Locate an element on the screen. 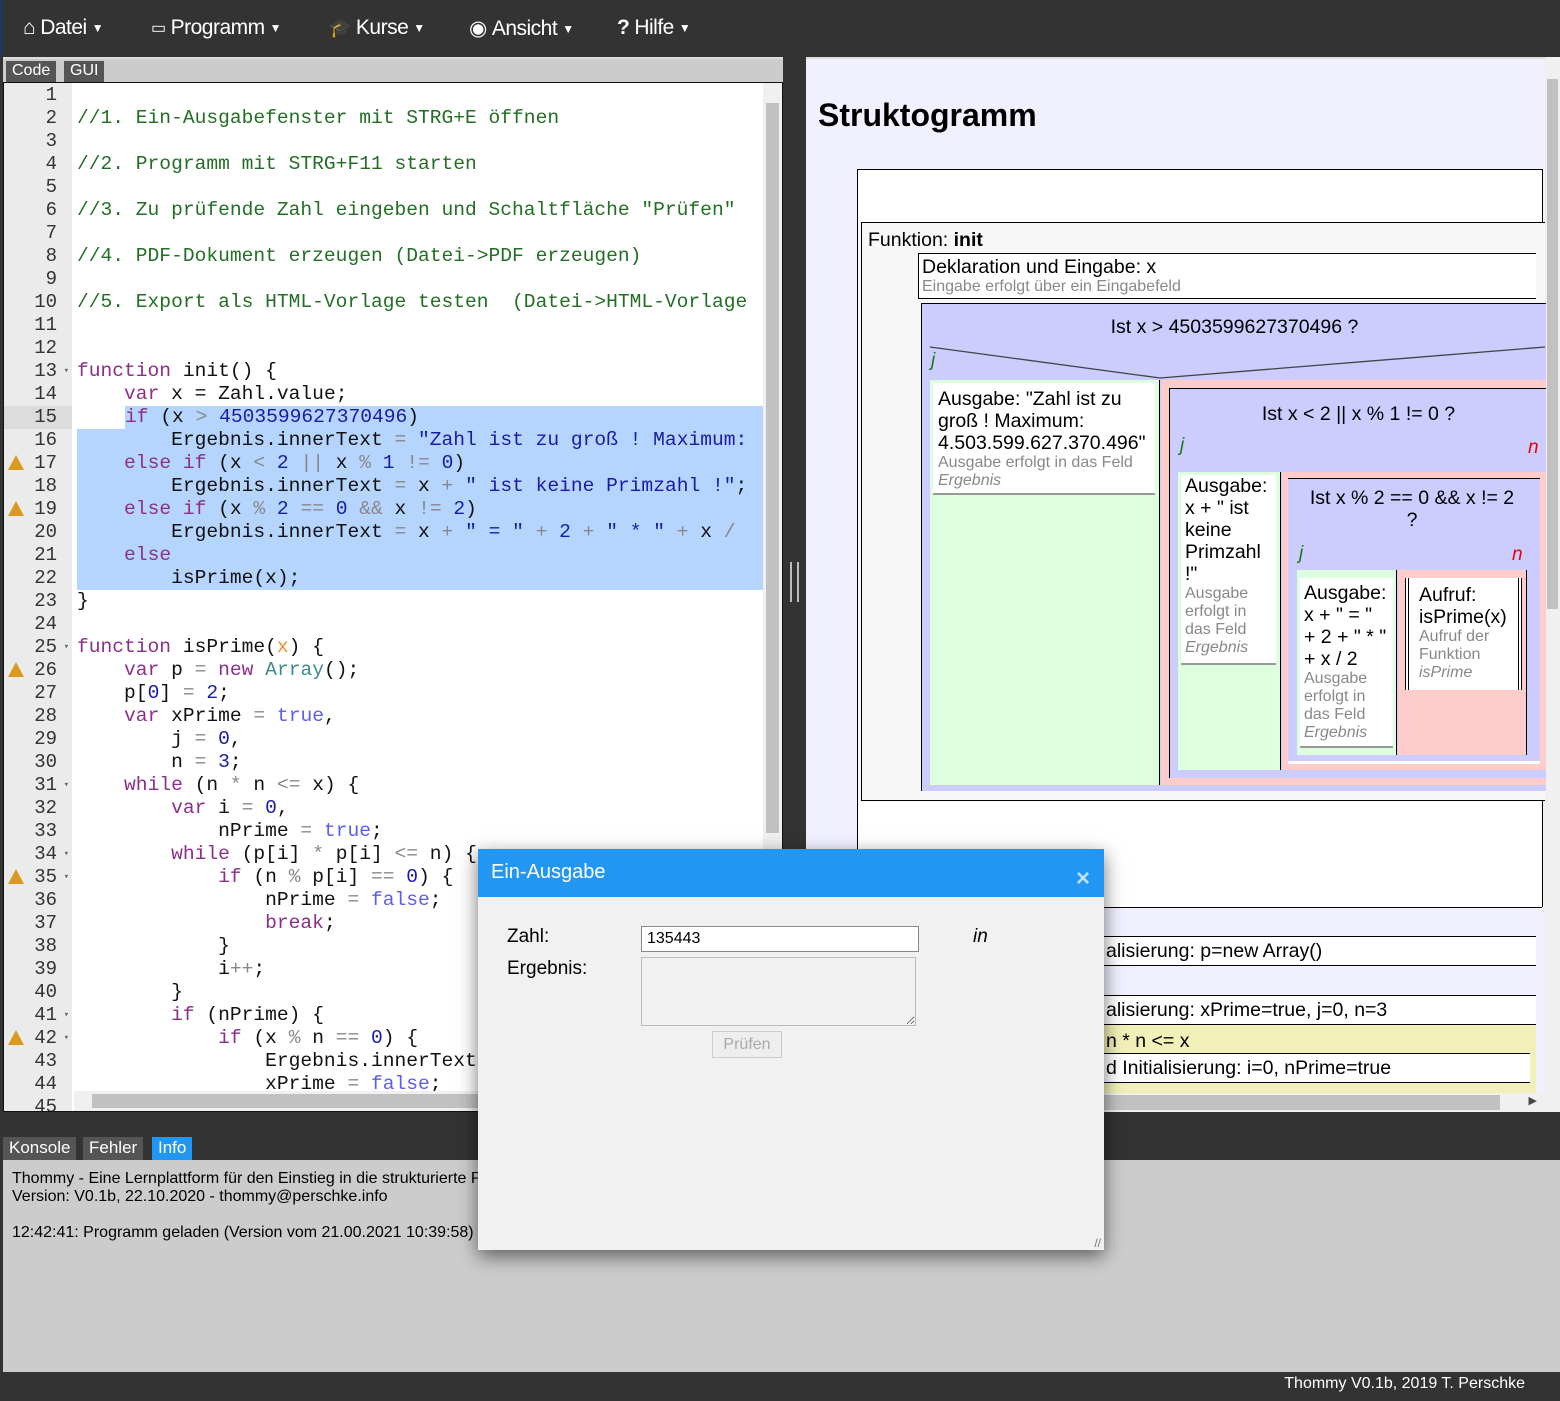 The image size is (1560, 1401). line-number-text: 45 is located at coordinates (45, 1104).